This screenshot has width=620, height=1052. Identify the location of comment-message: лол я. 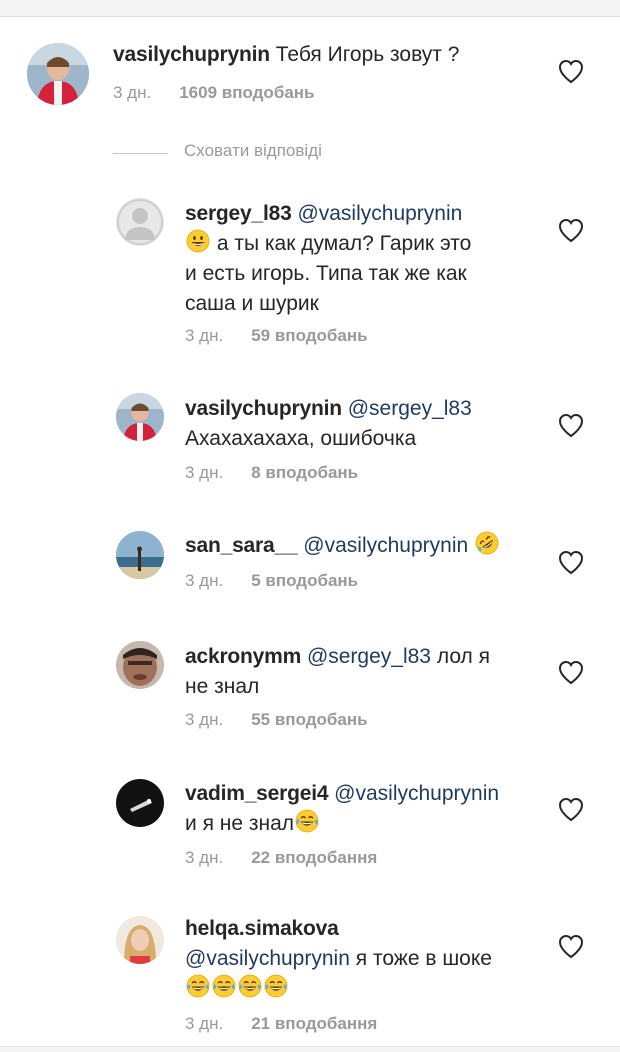
(463, 656).